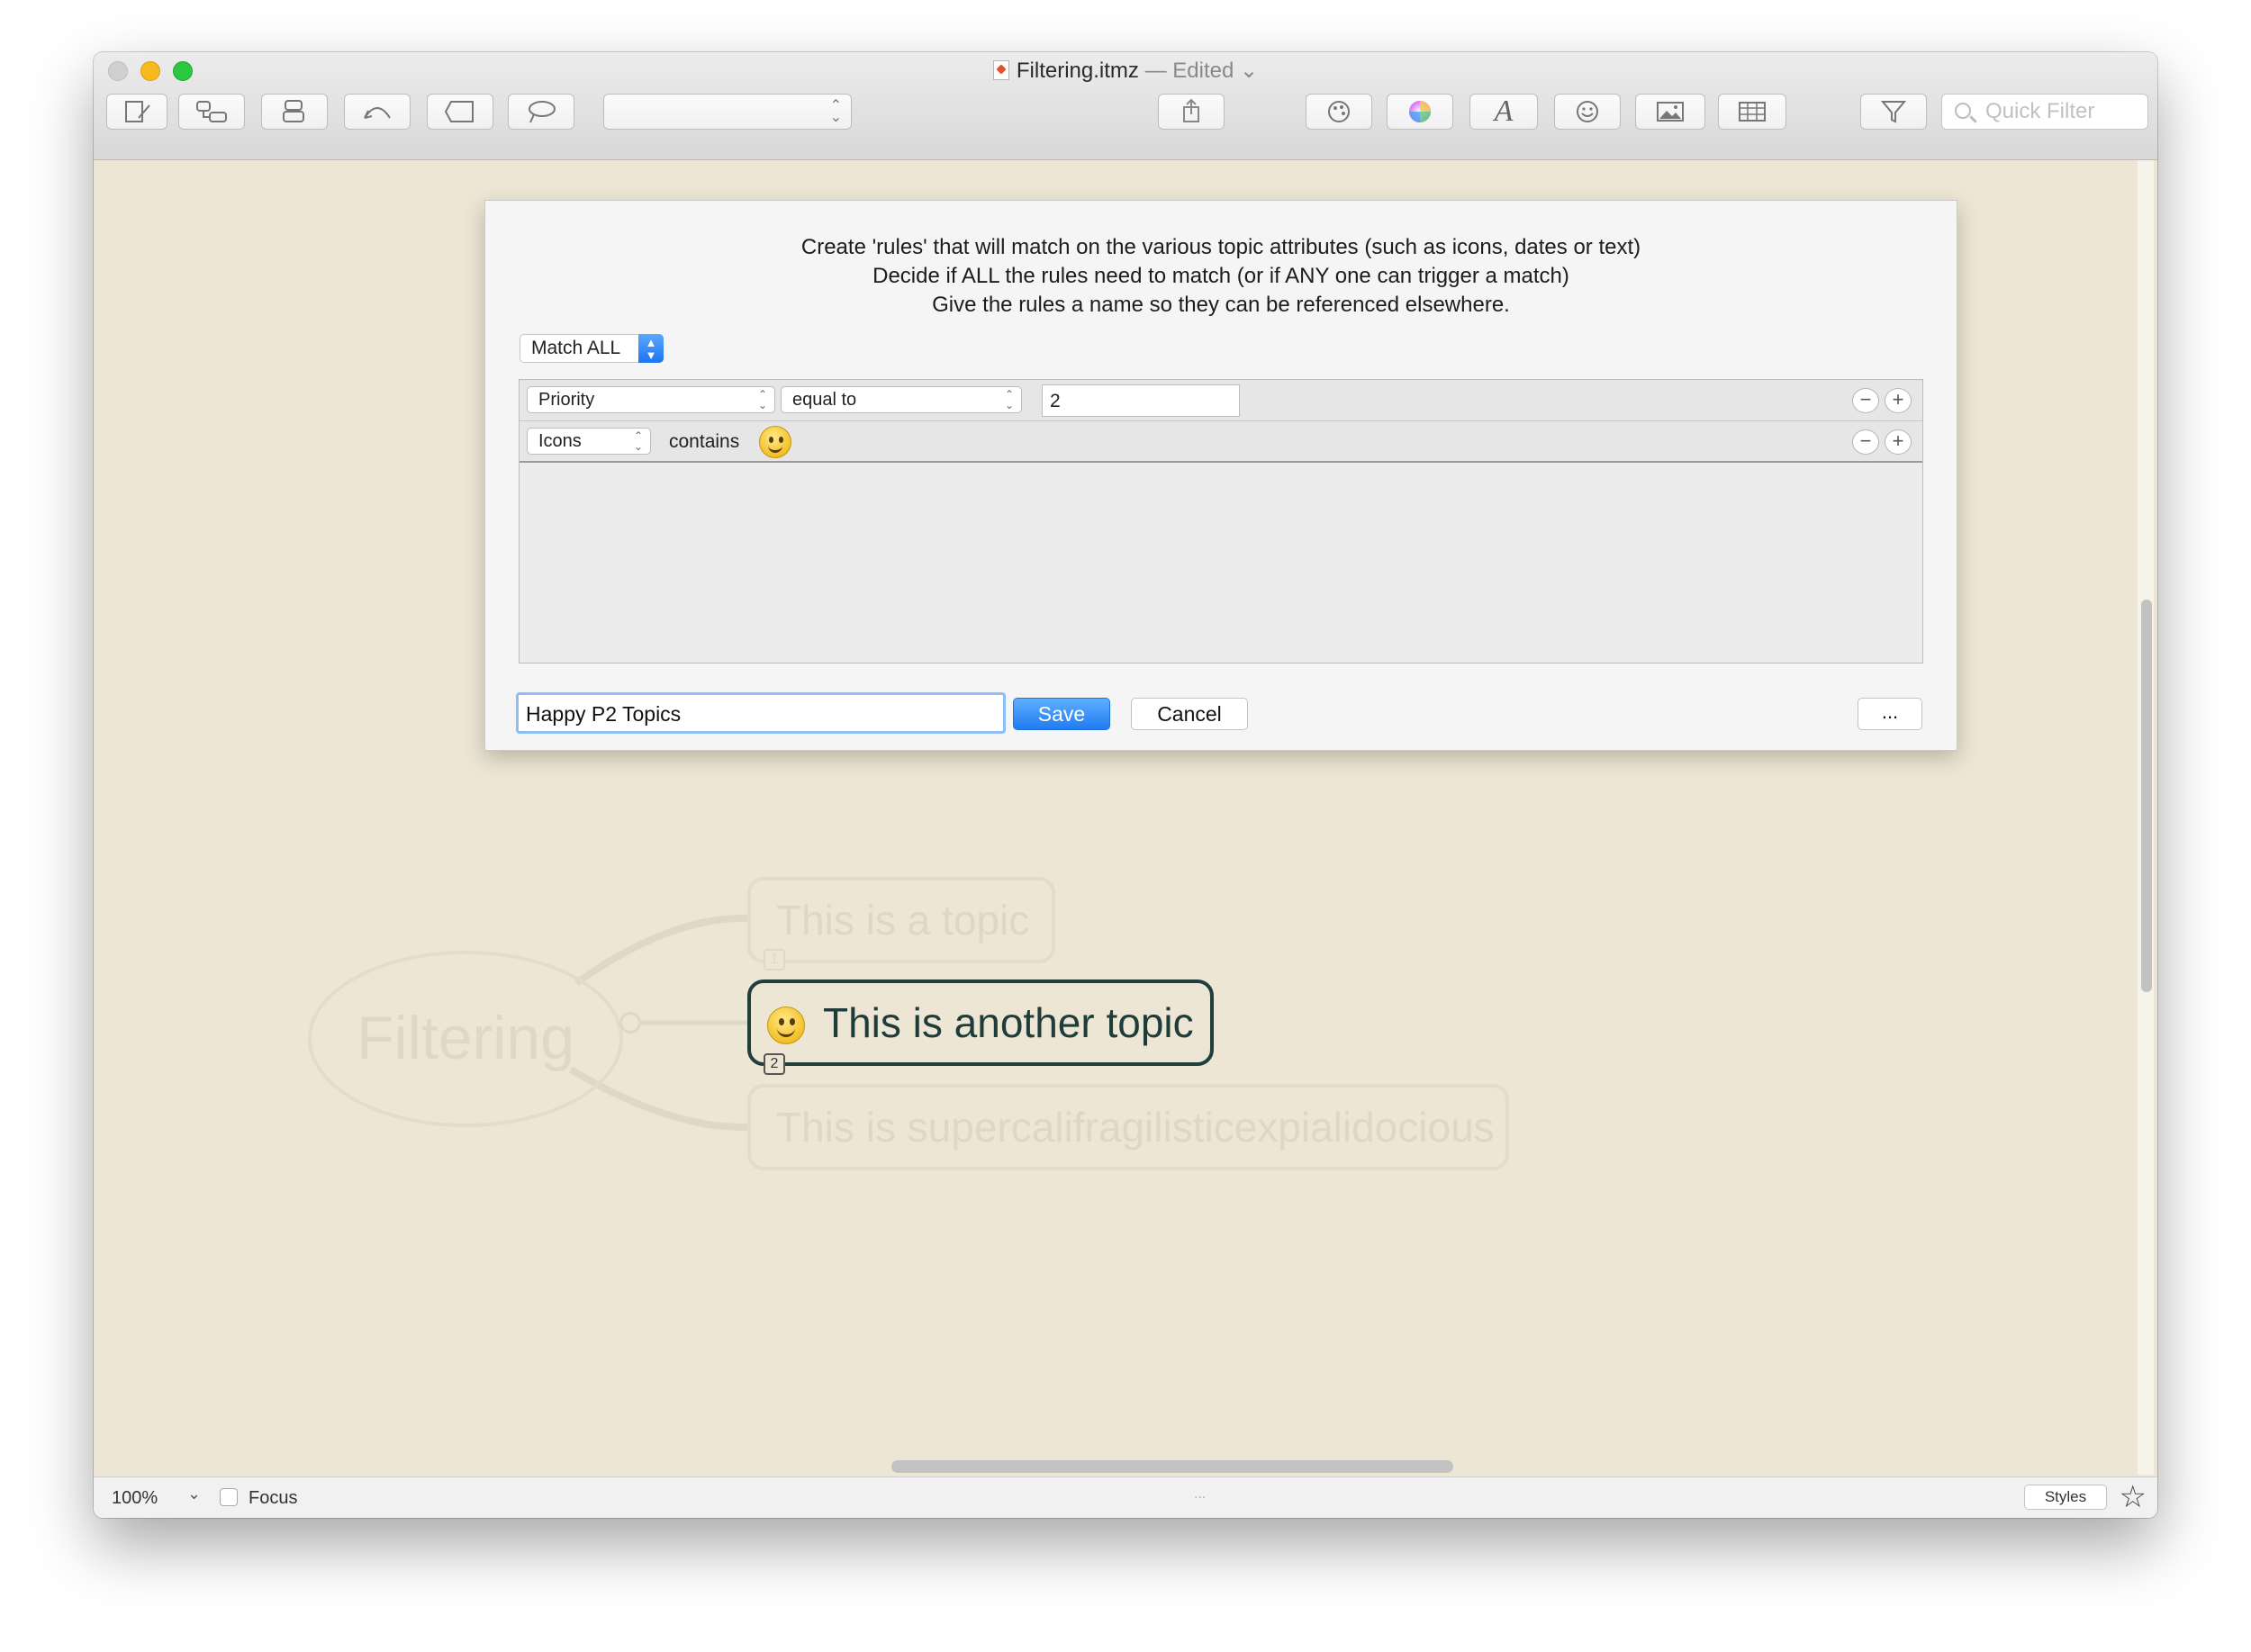 The image size is (2251, 1652). What do you see at coordinates (589, 441) in the screenshot?
I see `attribute-select: Icons ⌃ ⌄` at bounding box center [589, 441].